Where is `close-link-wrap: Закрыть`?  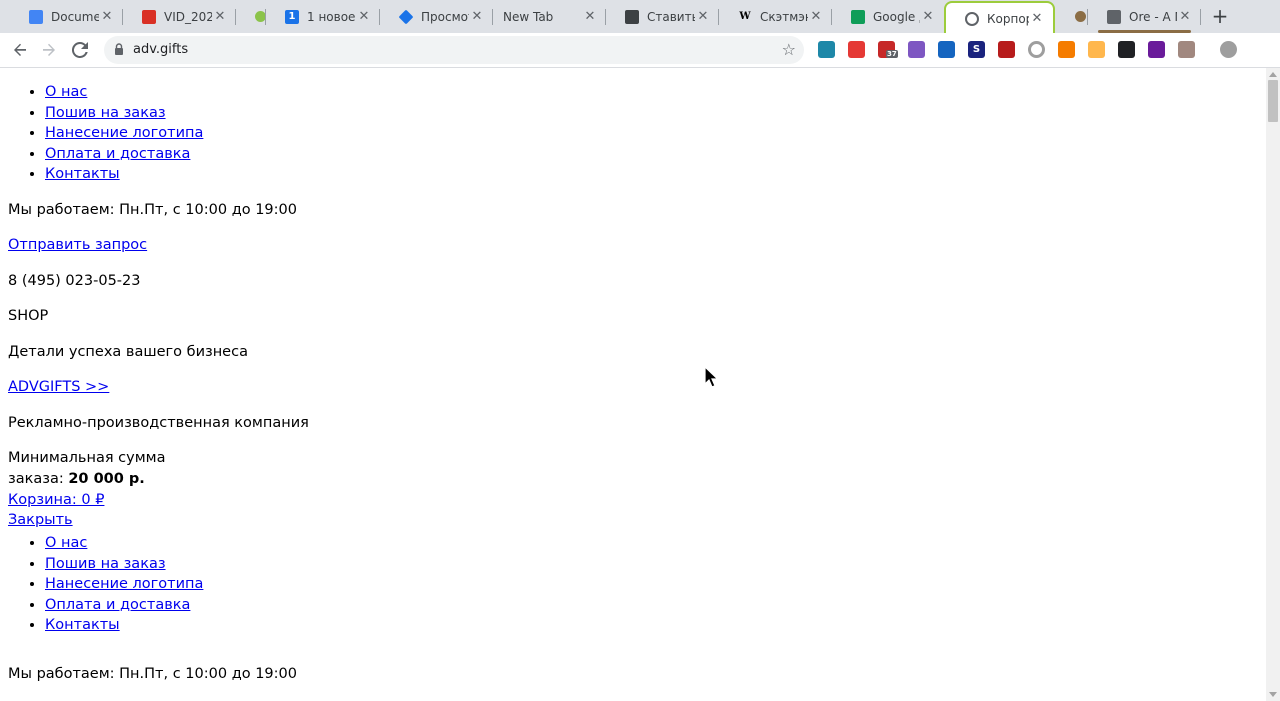
close-link-wrap: Закрыть is located at coordinates (36, 520).